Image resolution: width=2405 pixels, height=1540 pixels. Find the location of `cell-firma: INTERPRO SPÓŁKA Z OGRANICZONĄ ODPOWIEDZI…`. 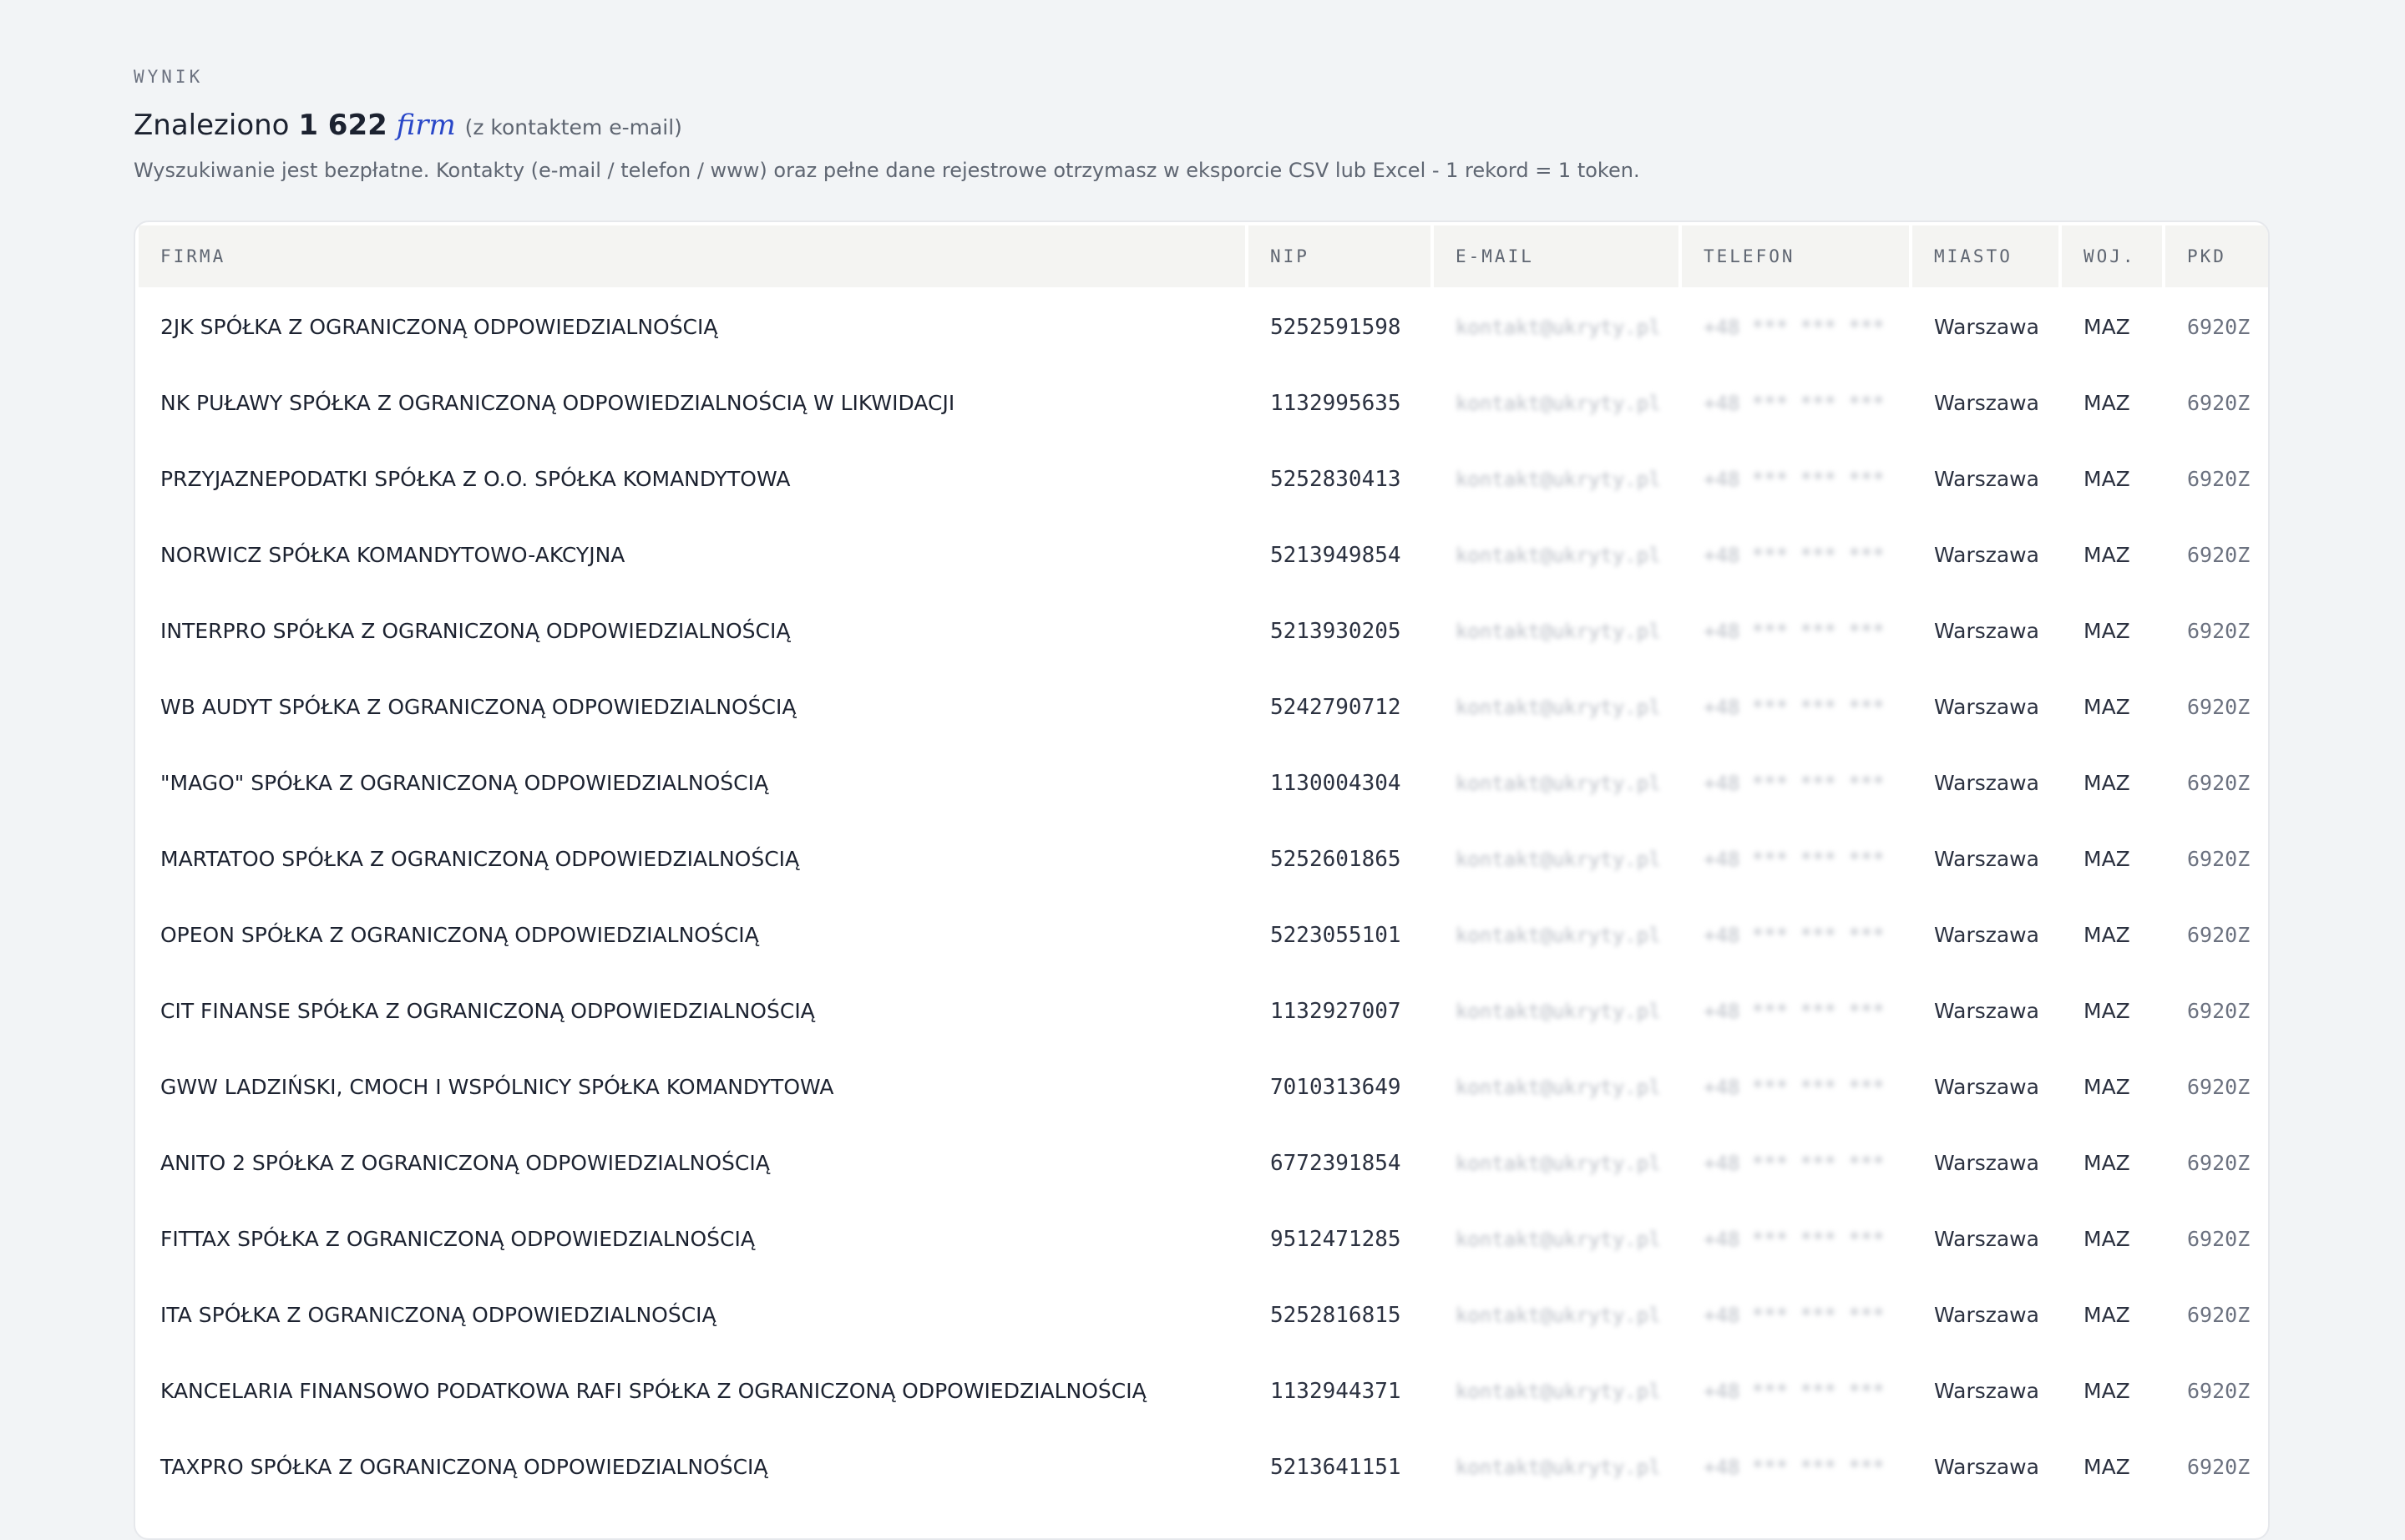

cell-firma: INTERPRO SPÓŁKA Z OGRANICZONĄ ODPOWIEDZI… is located at coordinates (475, 631).